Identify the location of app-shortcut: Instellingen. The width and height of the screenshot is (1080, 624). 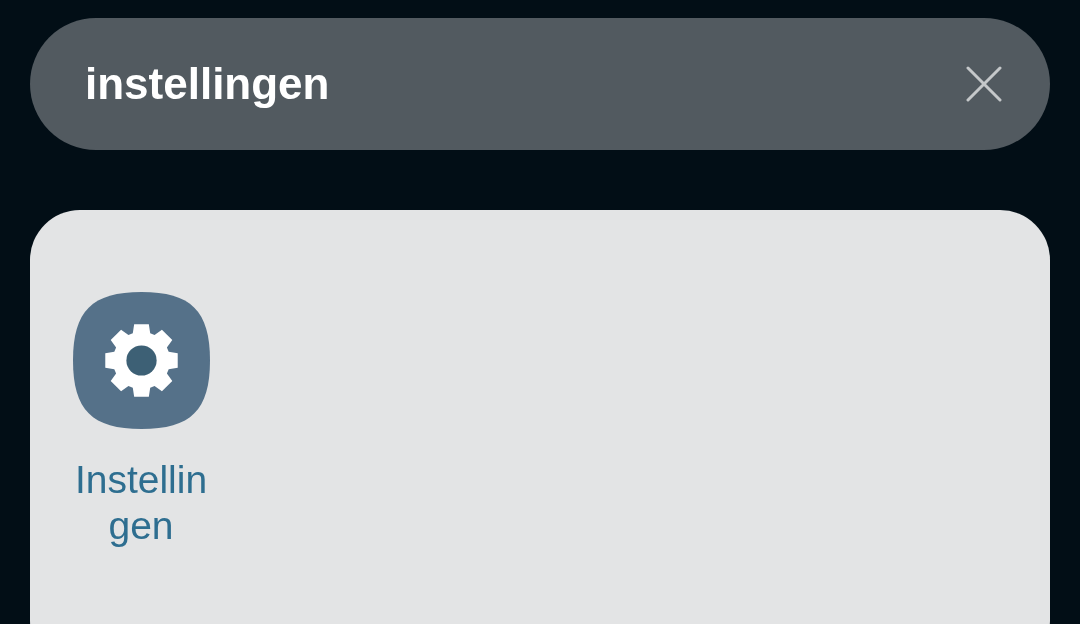
(141, 420).